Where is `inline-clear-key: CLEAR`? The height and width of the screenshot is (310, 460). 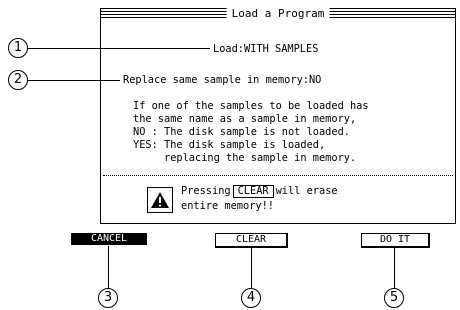 inline-clear-key: CLEAR is located at coordinates (253, 191).